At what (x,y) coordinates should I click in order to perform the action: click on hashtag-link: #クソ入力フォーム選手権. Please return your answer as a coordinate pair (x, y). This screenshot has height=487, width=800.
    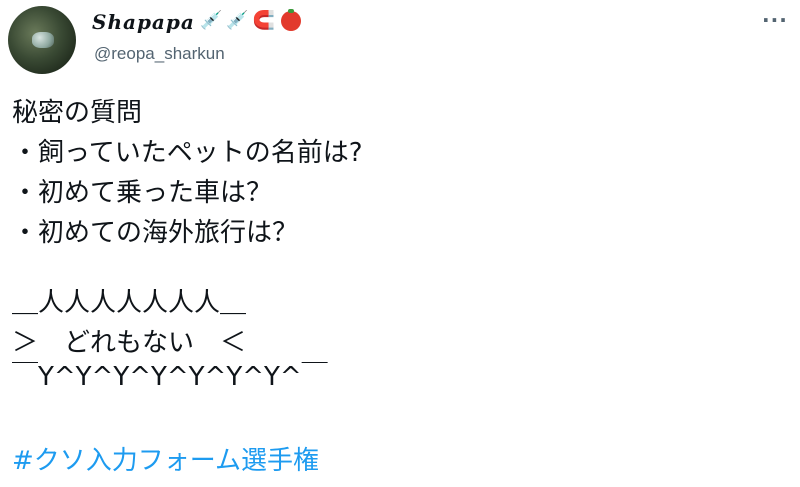
    Looking at the image, I should click on (165, 461).